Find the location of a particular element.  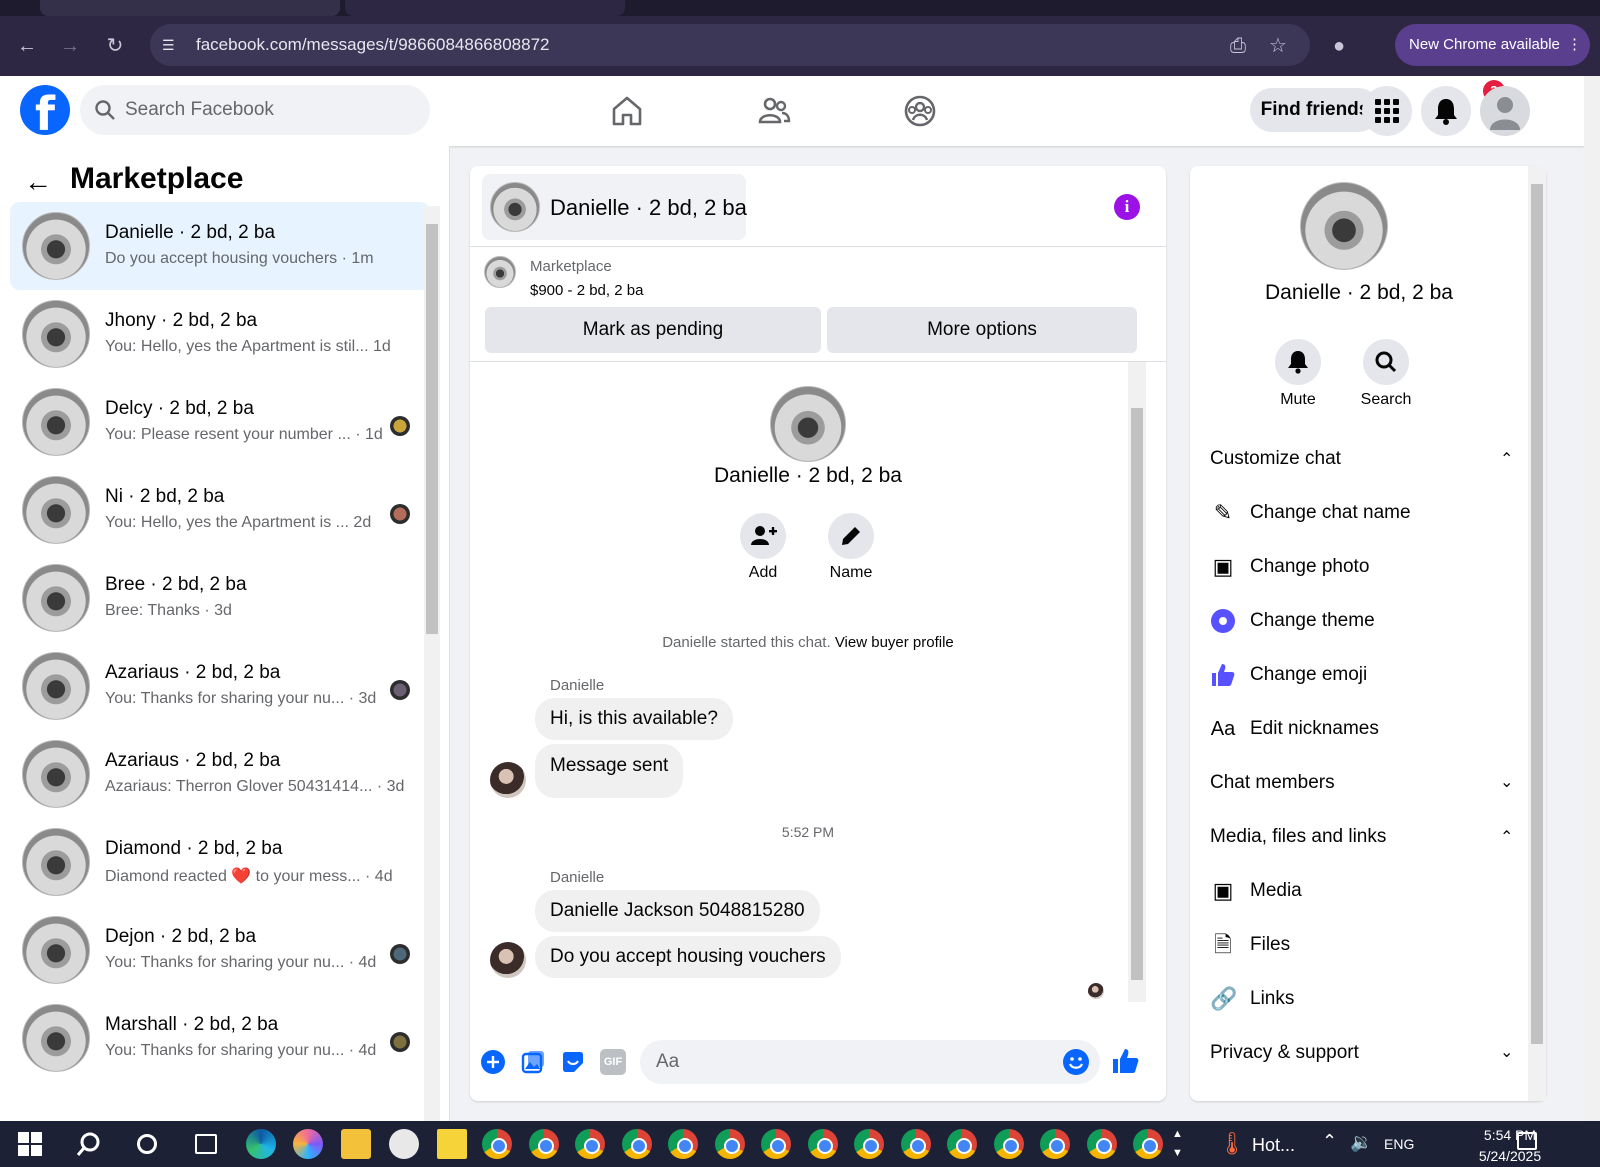

groups-icon is located at coordinates (920, 111).